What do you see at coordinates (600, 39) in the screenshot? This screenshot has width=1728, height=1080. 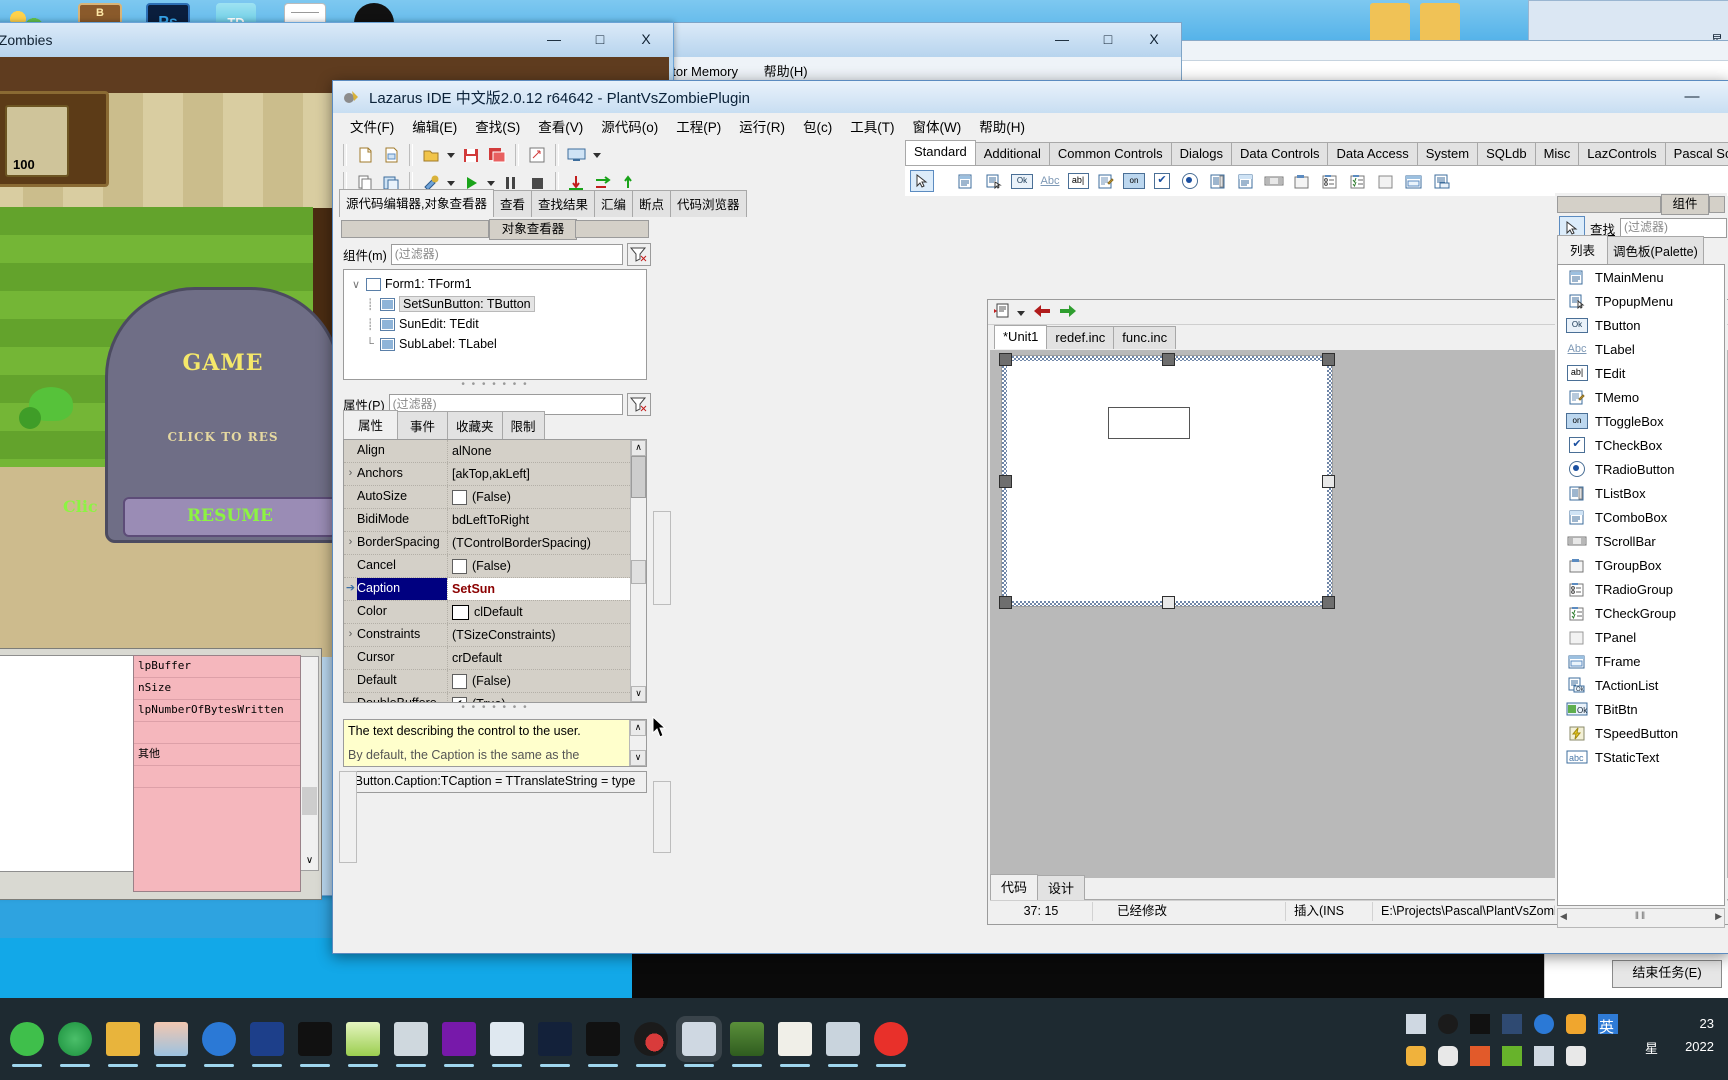 I see `pvz-maximize-button: □` at bounding box center [600, 39].